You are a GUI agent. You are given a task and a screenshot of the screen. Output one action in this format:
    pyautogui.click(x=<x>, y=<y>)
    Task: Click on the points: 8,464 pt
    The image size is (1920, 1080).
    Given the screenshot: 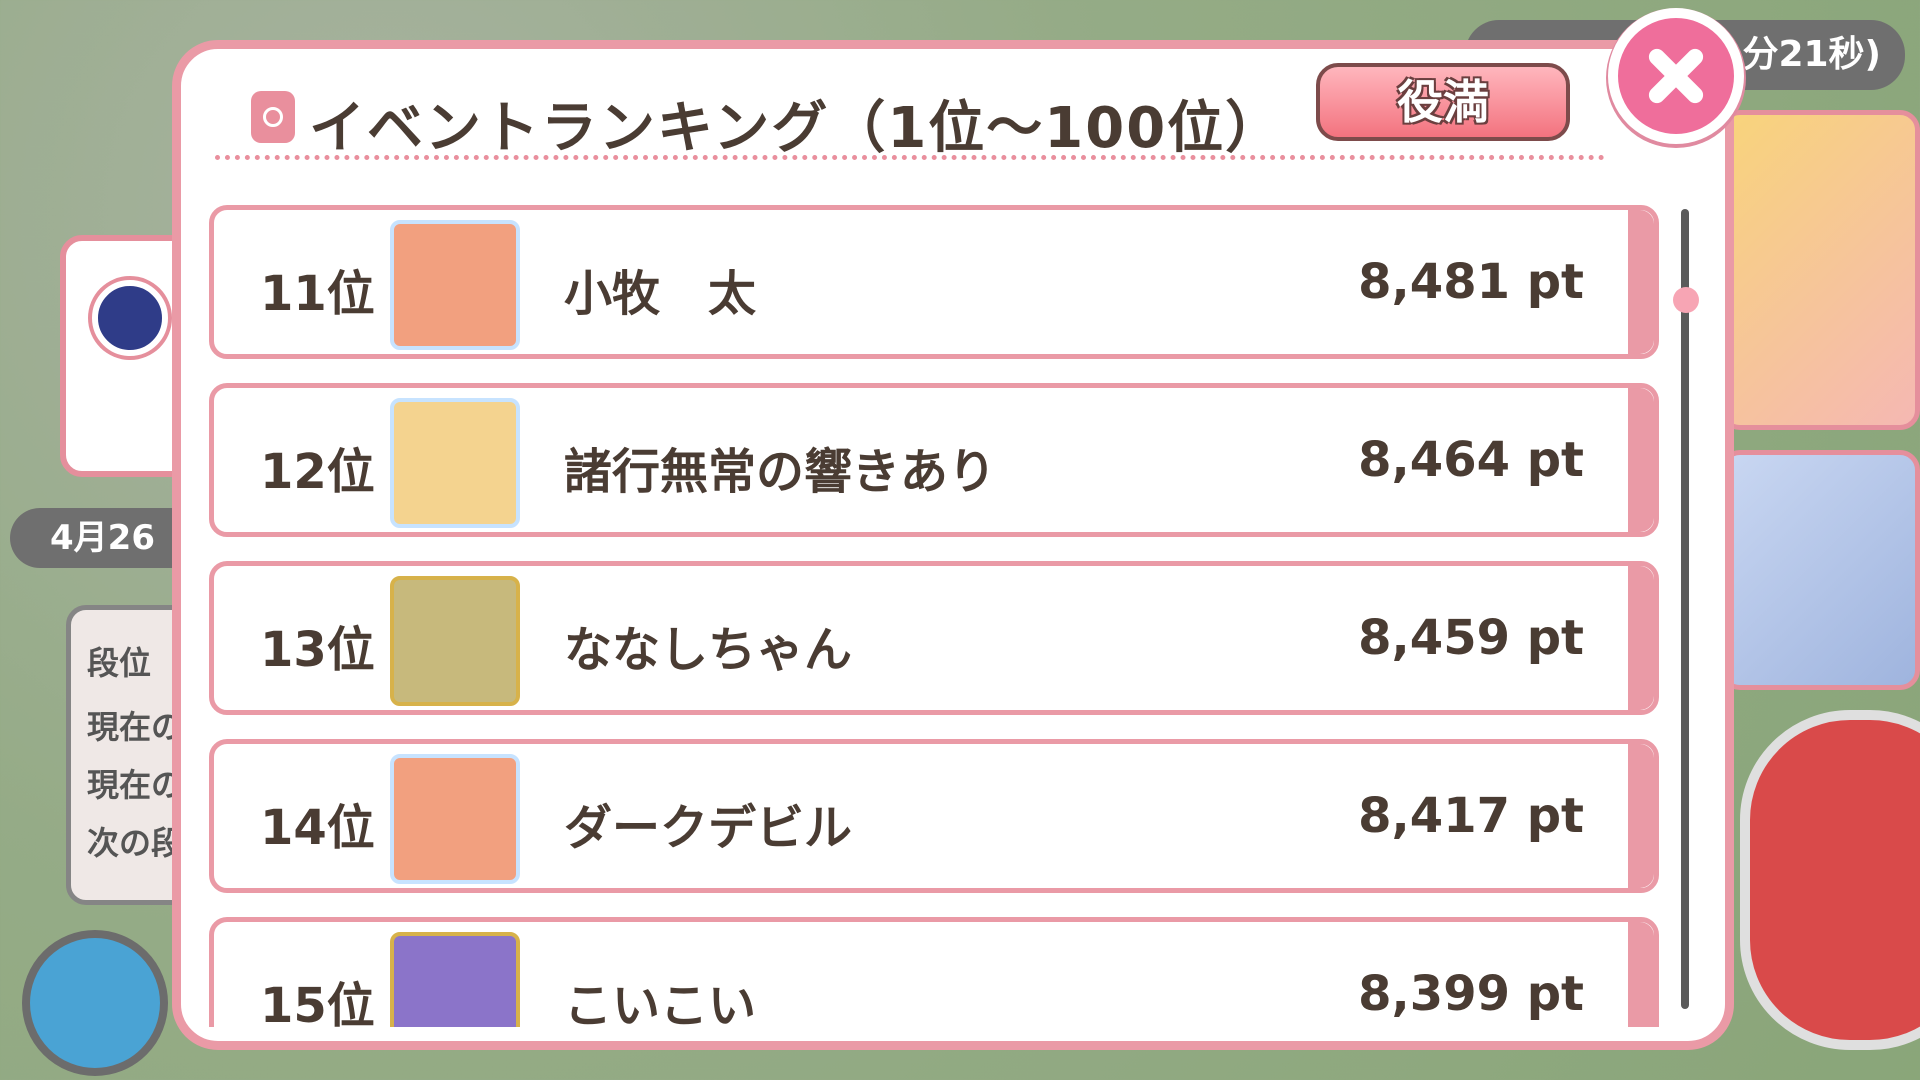 What is the action you would take?
    pyautogui.click(x=1471, y=460)
    